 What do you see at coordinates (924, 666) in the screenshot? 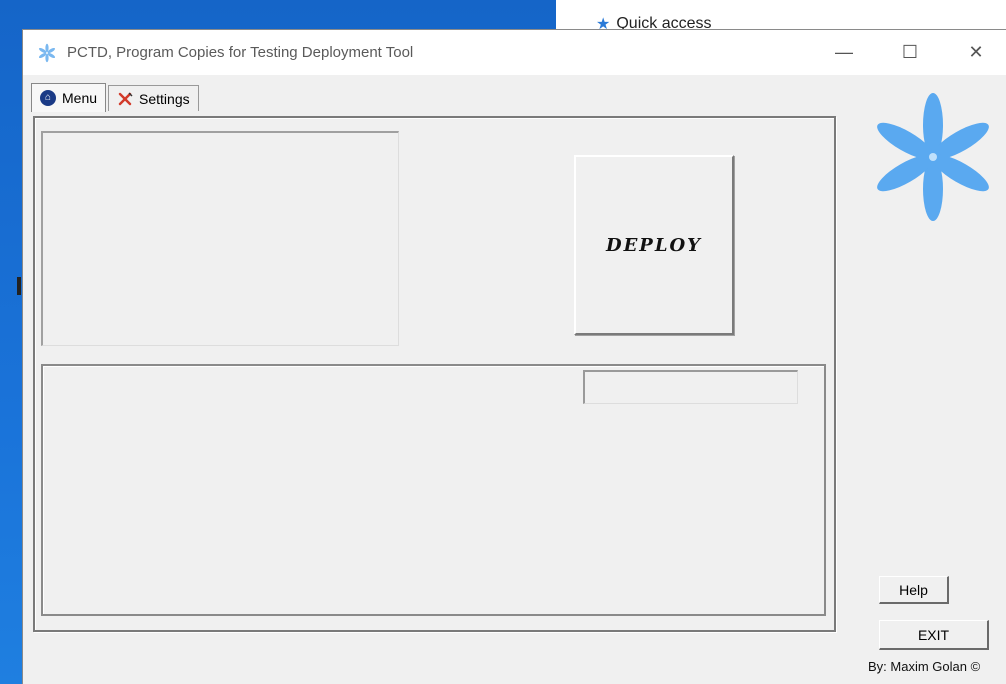
I see `author-credit: By: Maxim Golan ©` at bounding box center [924, 666].